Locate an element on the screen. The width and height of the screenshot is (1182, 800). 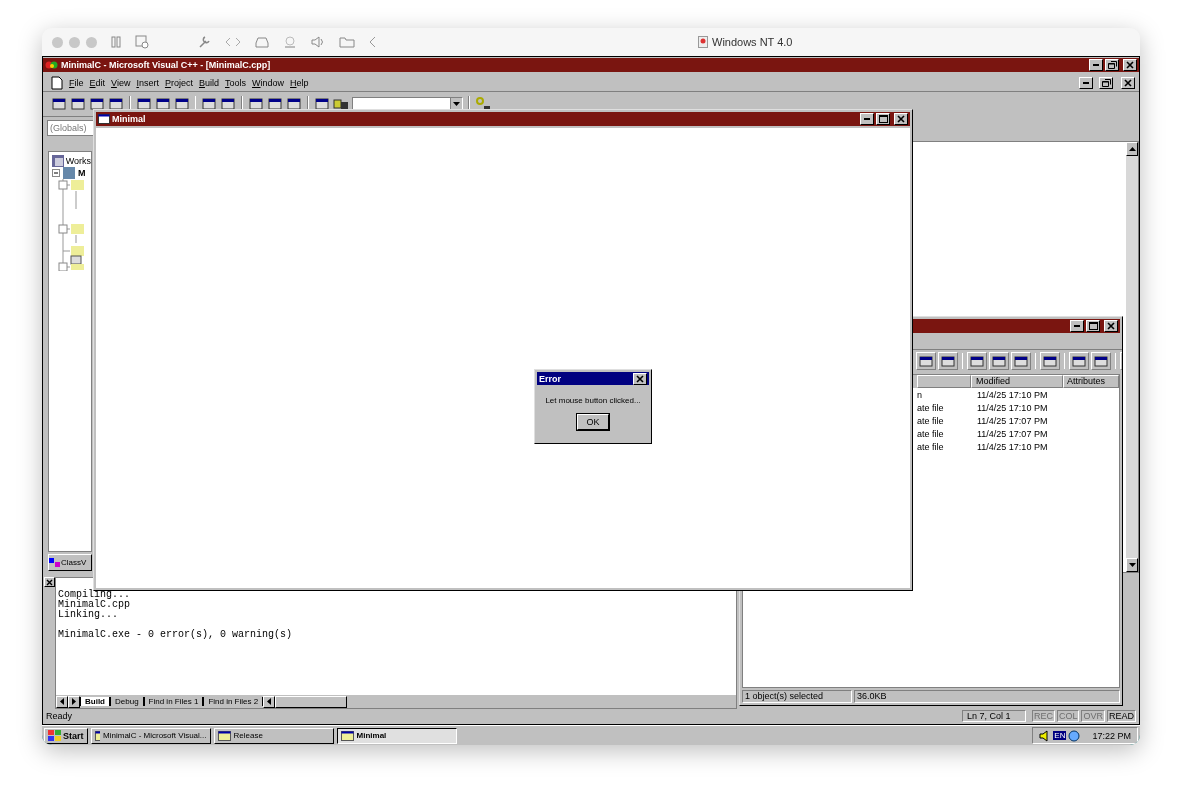
output-tab: Debug is located at coordinates (127, 701).